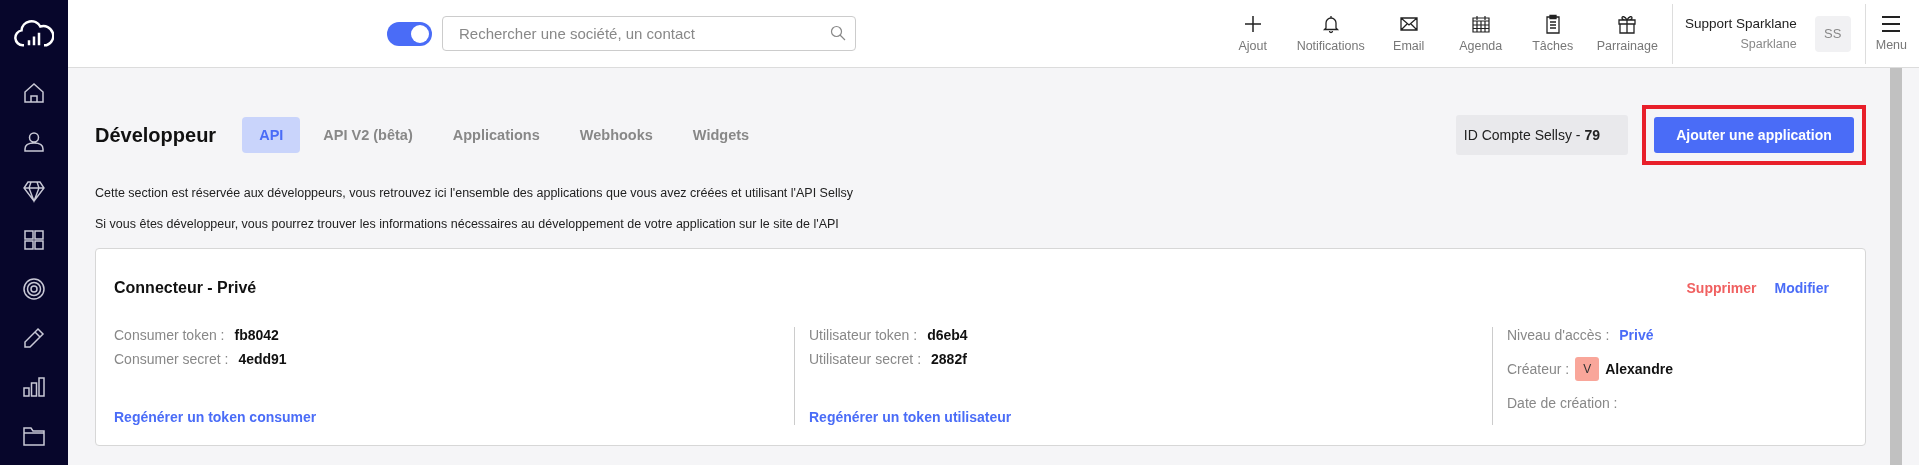 This screenshot has width=1919, height=465. I want to click on tab: Applications, so click(496, 135).